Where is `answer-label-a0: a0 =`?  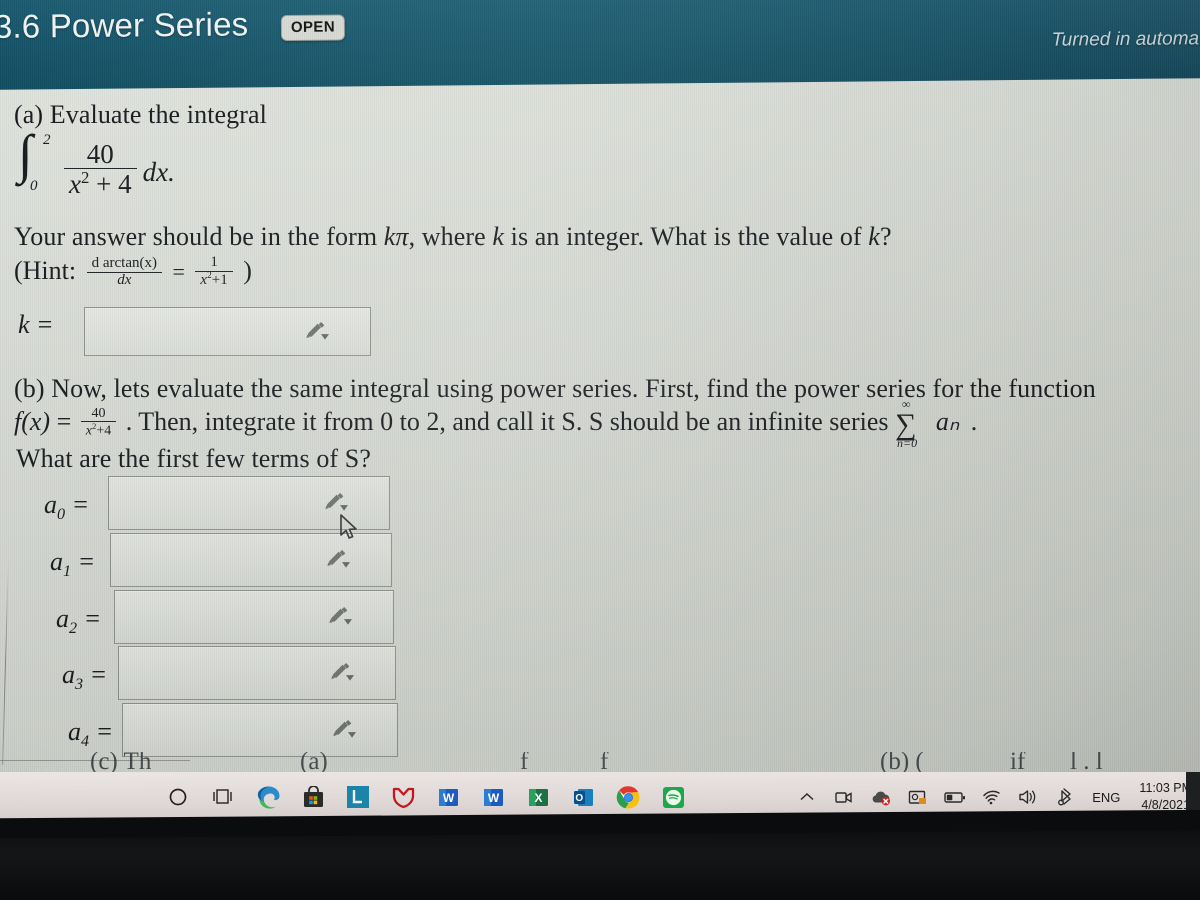 answer-label-a0: a0 = is located at coordinates (67, 507).